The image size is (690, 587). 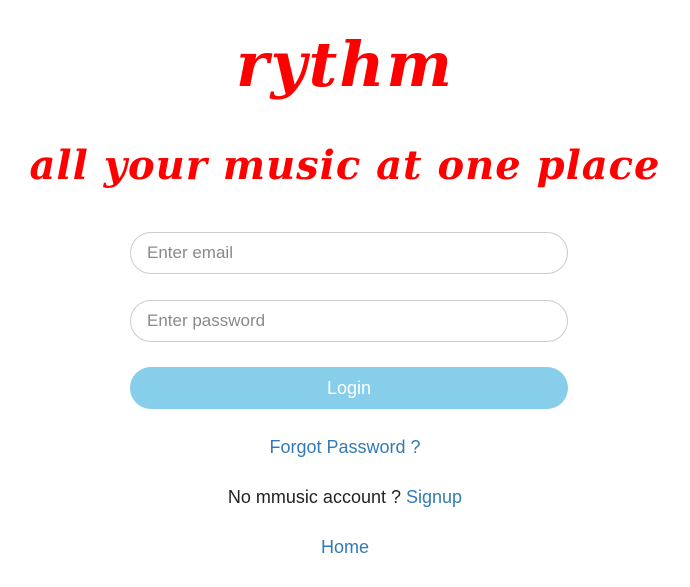 I want to click on signup-row: No mmusic account ? Signup, so click(x=345, y=497).